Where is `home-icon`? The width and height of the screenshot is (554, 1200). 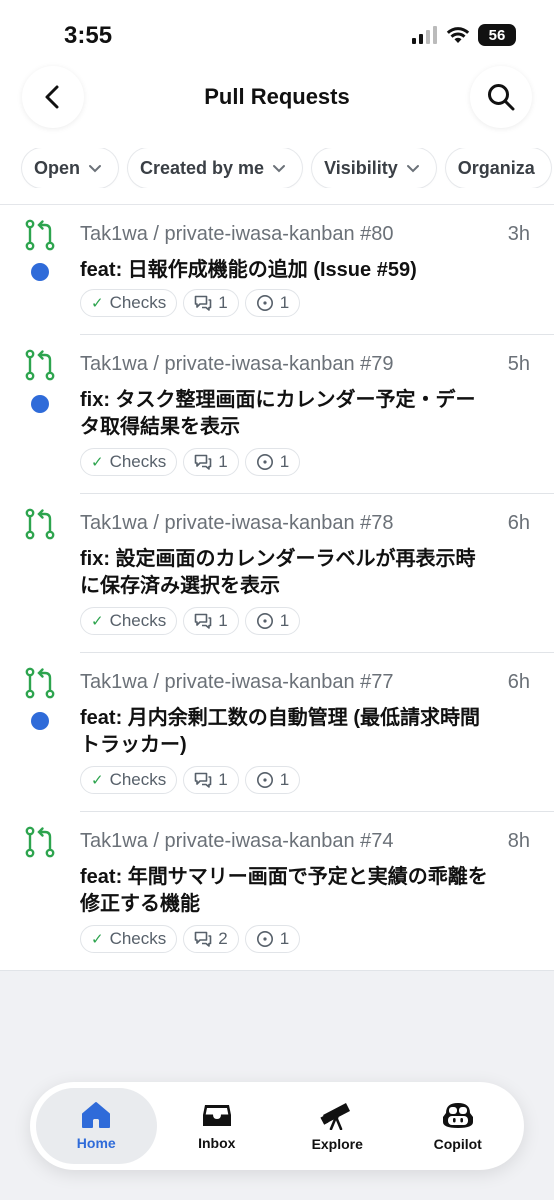 home-icon is located at coordinates (96, 1115).